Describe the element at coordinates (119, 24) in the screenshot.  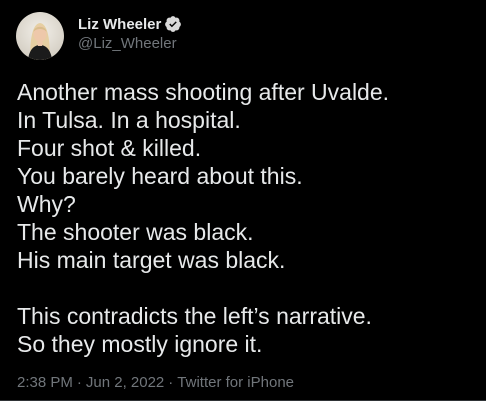
I see `display-name: Liz Wheeler` at that location.